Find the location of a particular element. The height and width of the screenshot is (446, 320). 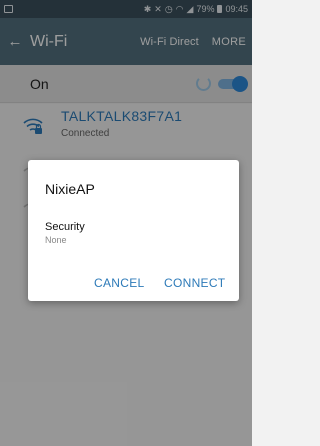

dialog-title: NixieAP is located at coordinates (70, 189).